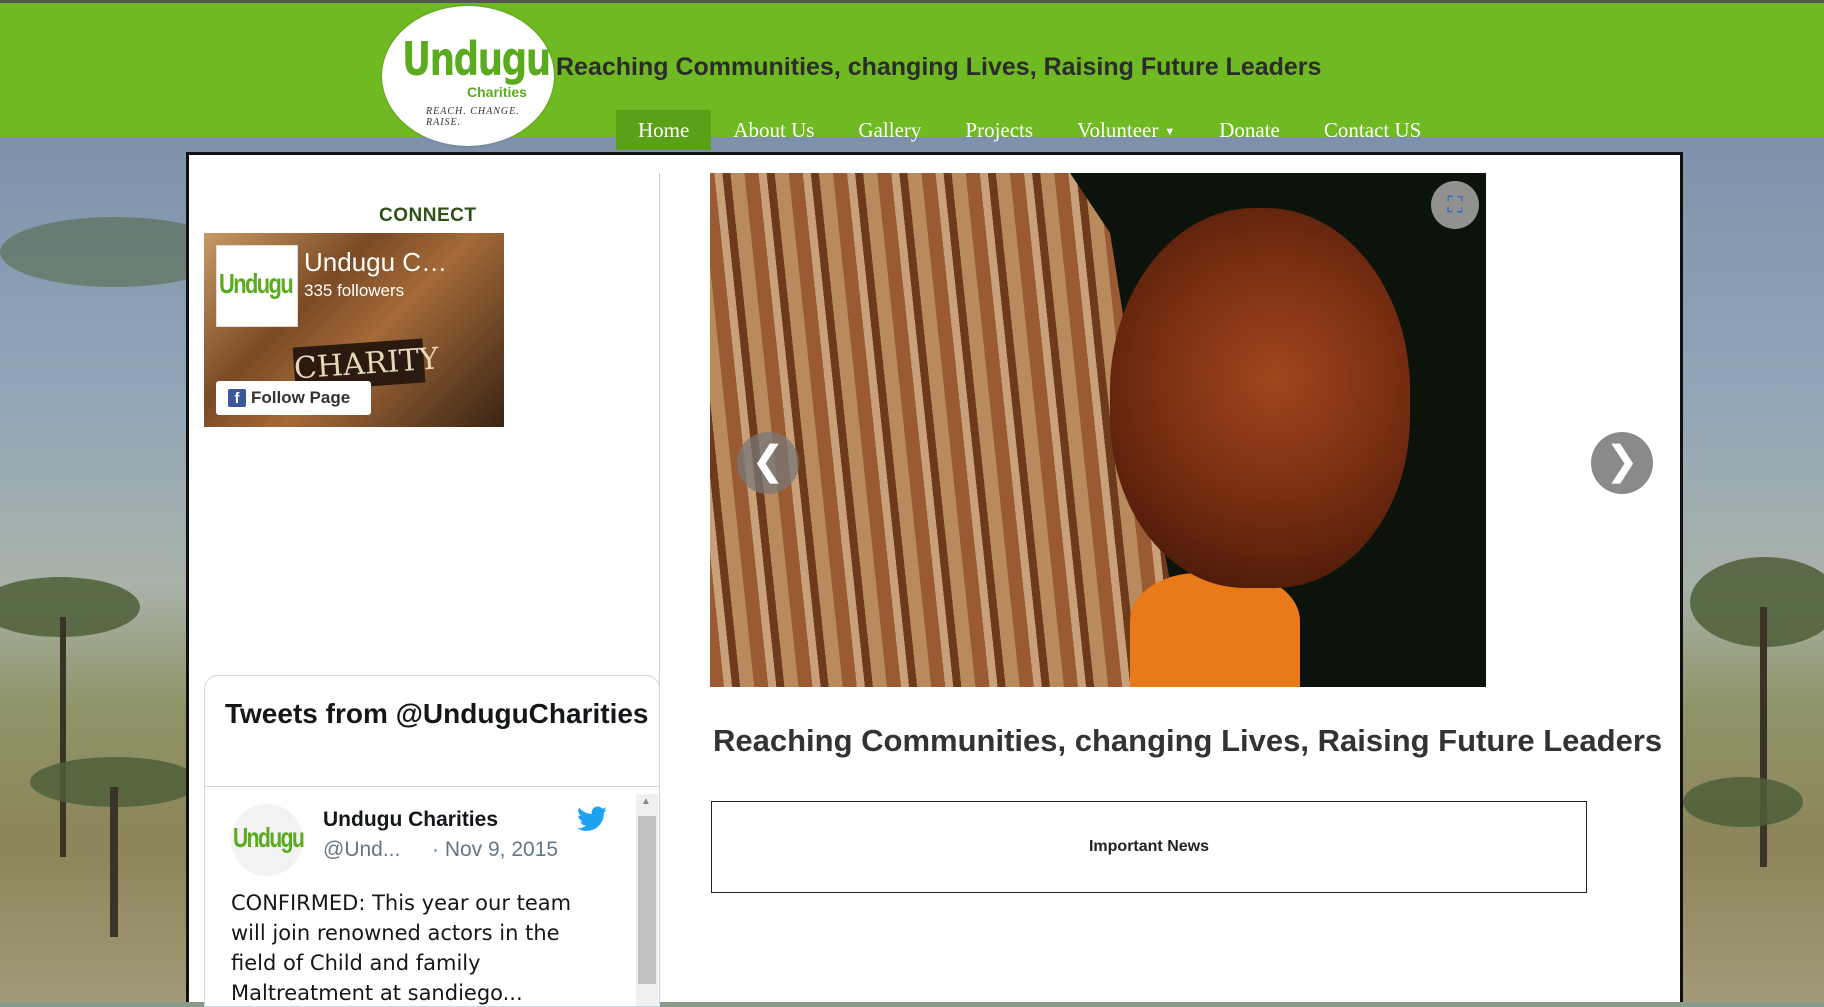 The width and height of the screenshot is (1824, 1007). I want to click on scrollbar-thumb, so click(647, 900).